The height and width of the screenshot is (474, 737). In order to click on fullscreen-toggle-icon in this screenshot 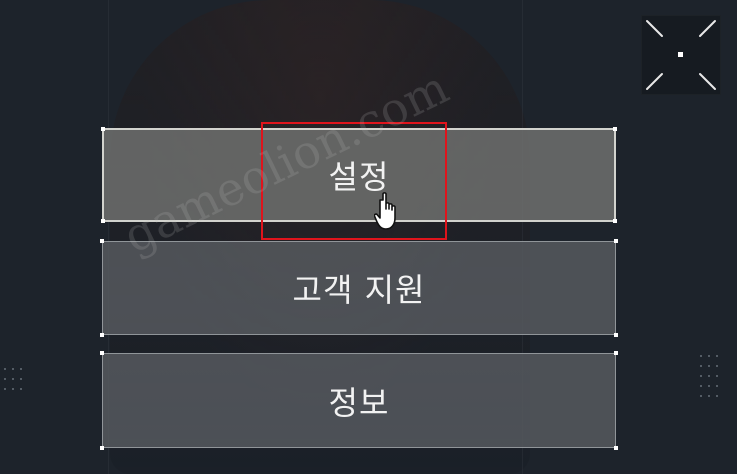, I will do `click(681, 55)`.